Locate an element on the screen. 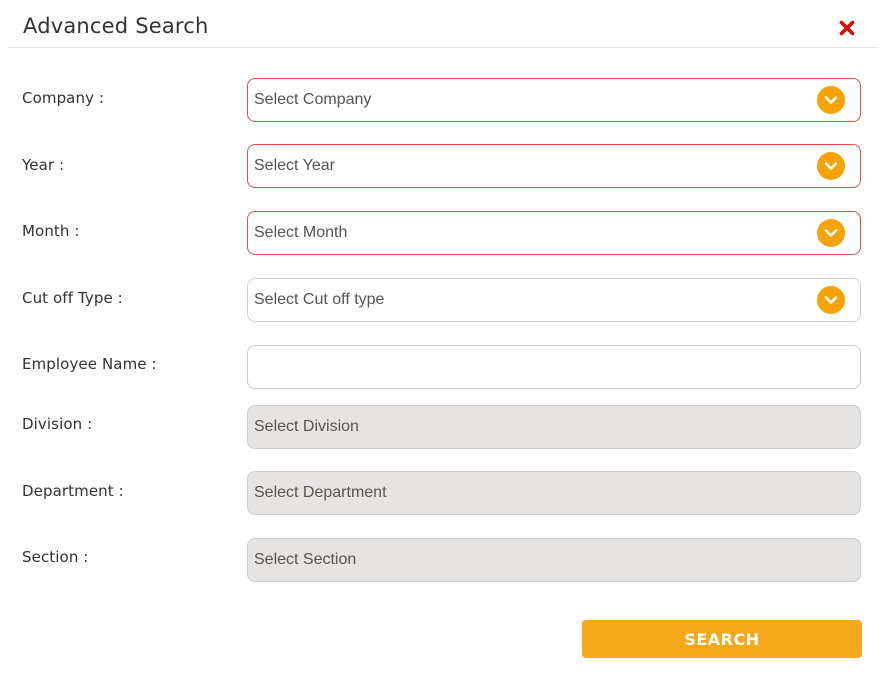 Image resolution: width=885 pixels, height=680 pixels. division-select-value: Select Division is located at coordinates (306, 426).